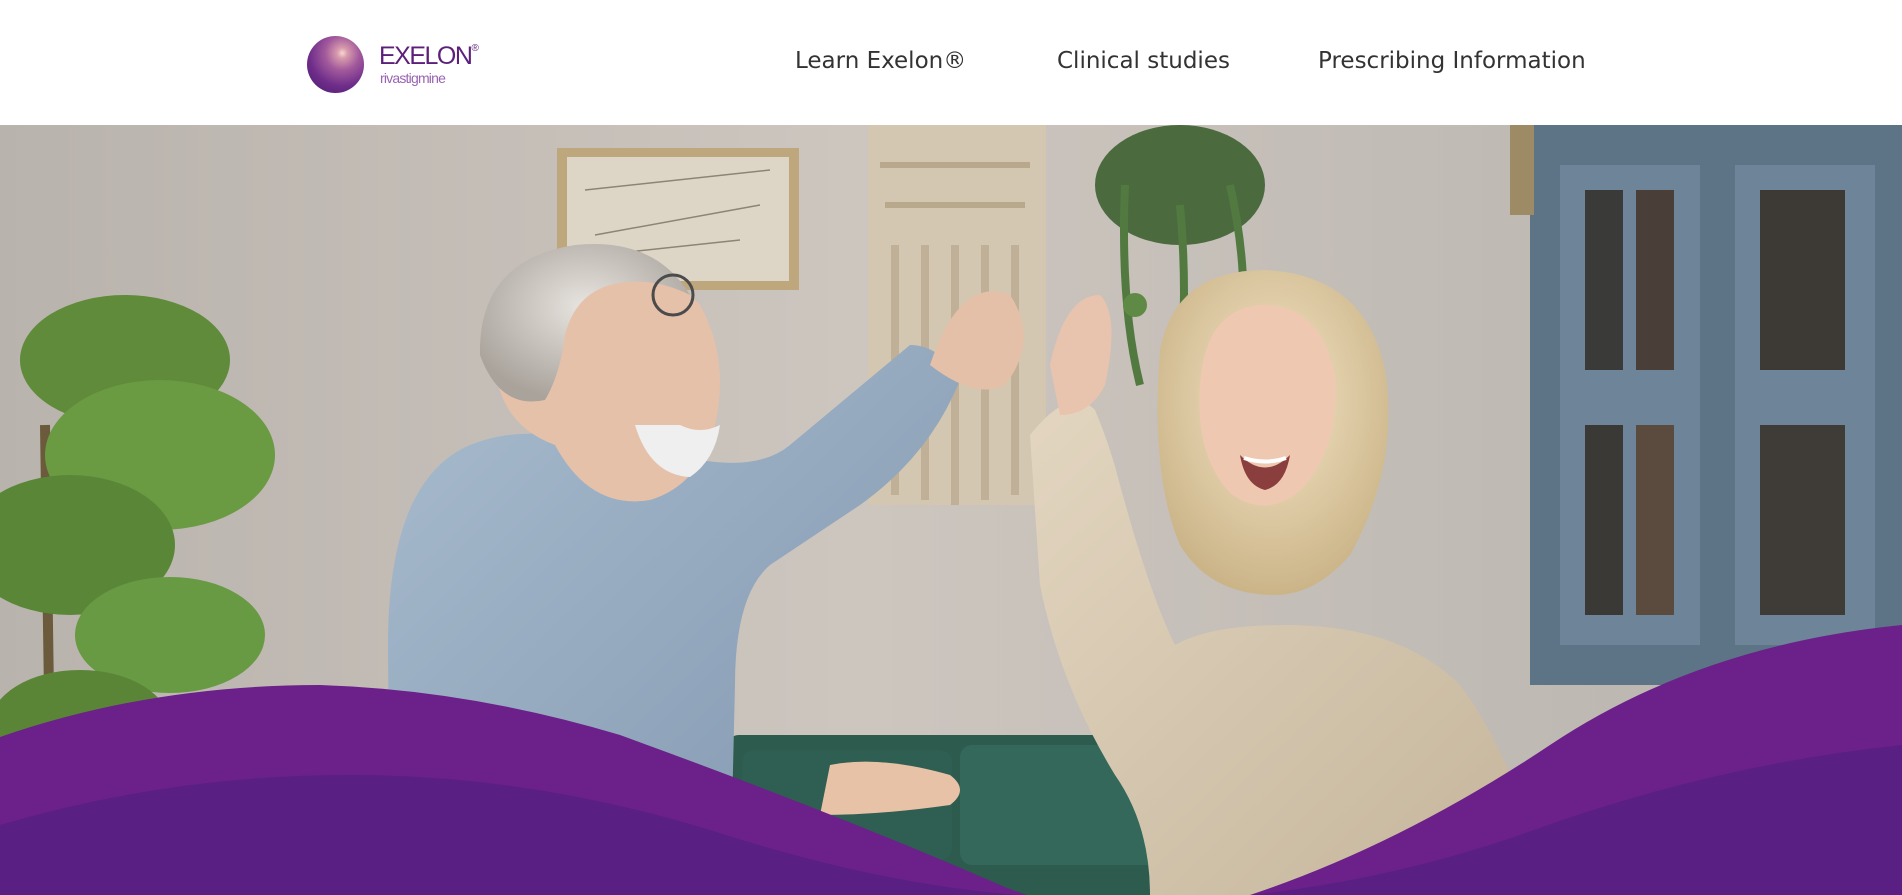 The height and width of the screenshot is (895, 1902). Describe the element at coordinates (1706, 405) in the screenshot. I see `cabinet` at that location.